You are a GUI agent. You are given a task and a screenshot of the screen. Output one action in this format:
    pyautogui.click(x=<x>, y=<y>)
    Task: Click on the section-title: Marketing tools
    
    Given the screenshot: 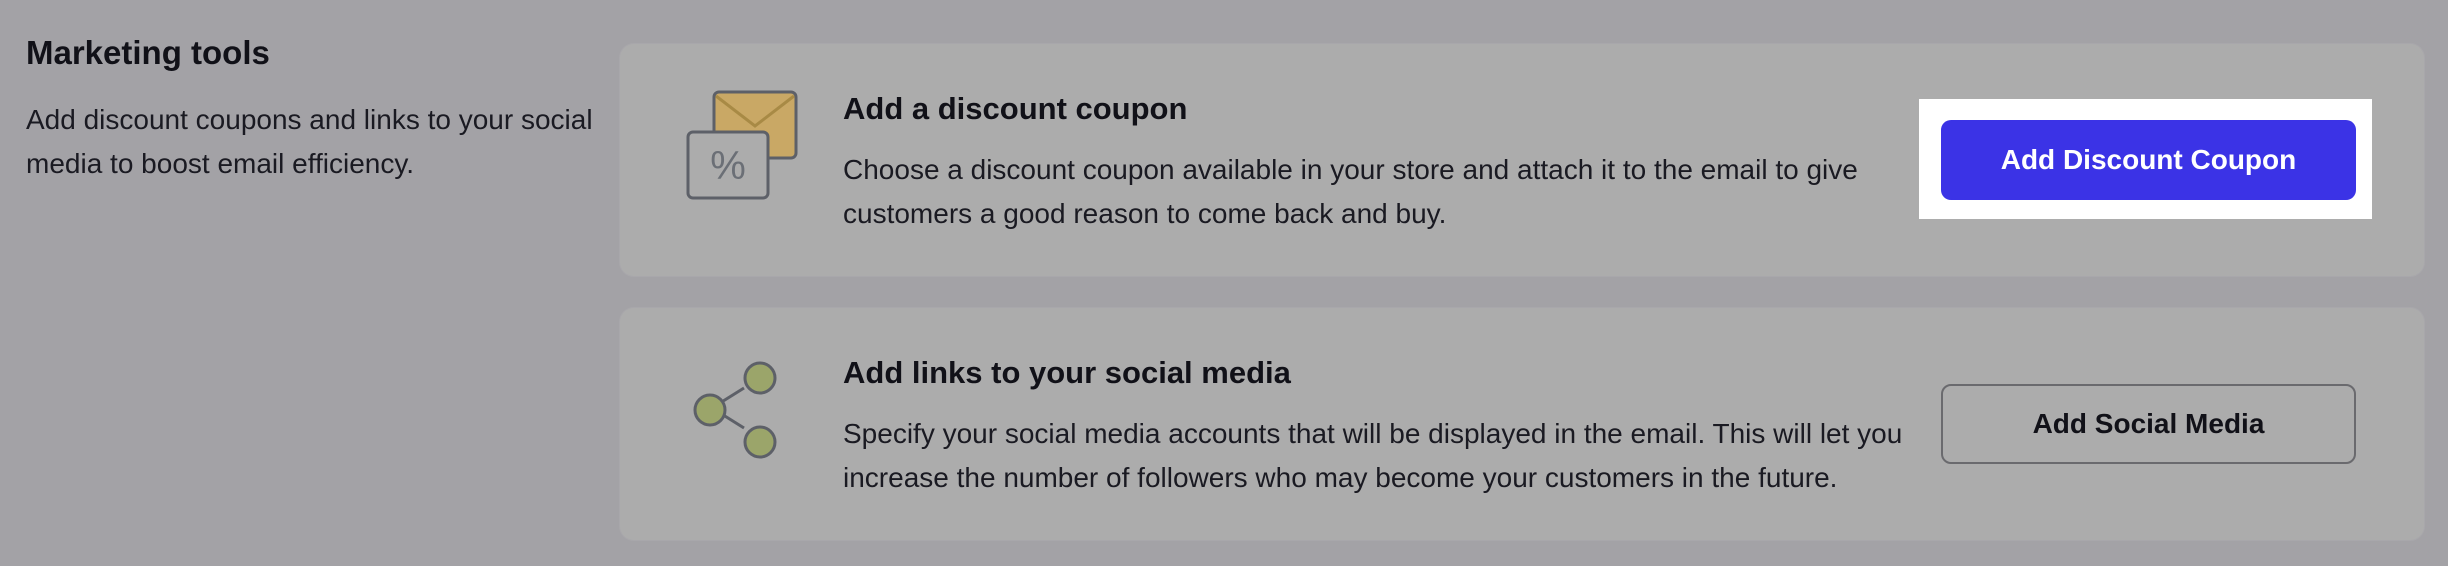 What is the action you would take?
    pyautogui.click(x=148, y=52)
    